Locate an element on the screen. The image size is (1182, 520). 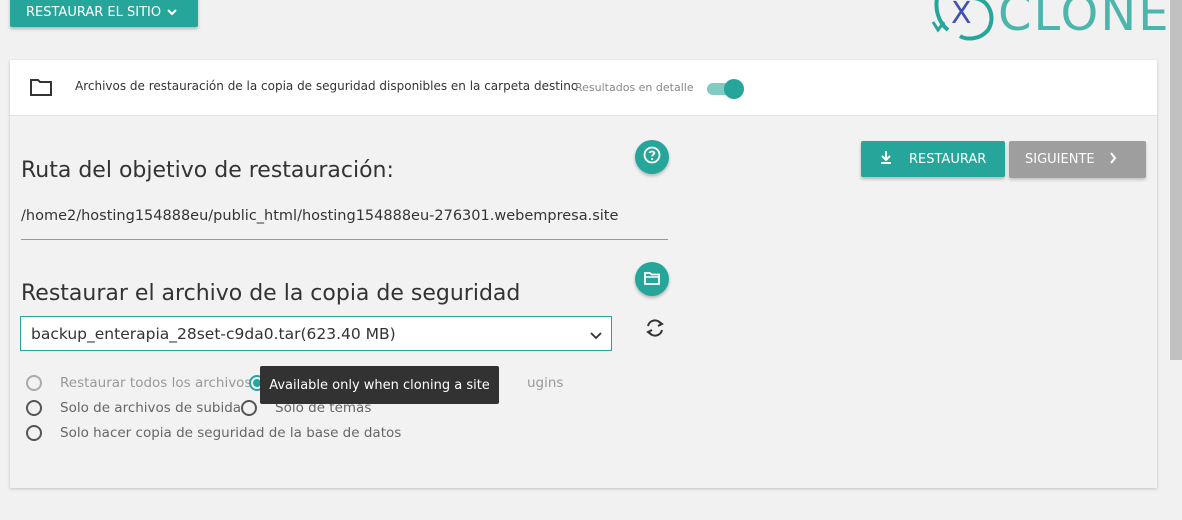
detail-toggle-label: Resultados en detalle is located at coordinates (634, 87).